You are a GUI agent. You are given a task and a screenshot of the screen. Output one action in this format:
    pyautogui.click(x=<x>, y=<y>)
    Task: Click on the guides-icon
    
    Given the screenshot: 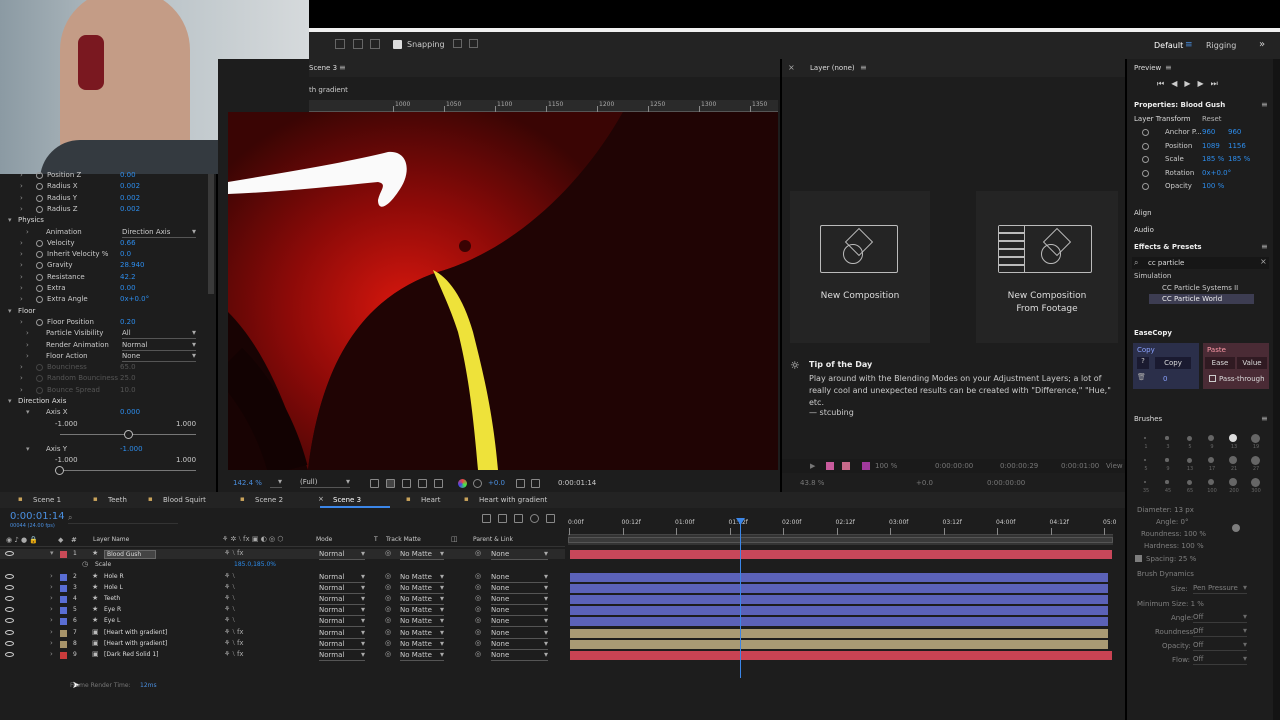 What is the action you would take?
    pyautogui.click(x=422, y=483)
    